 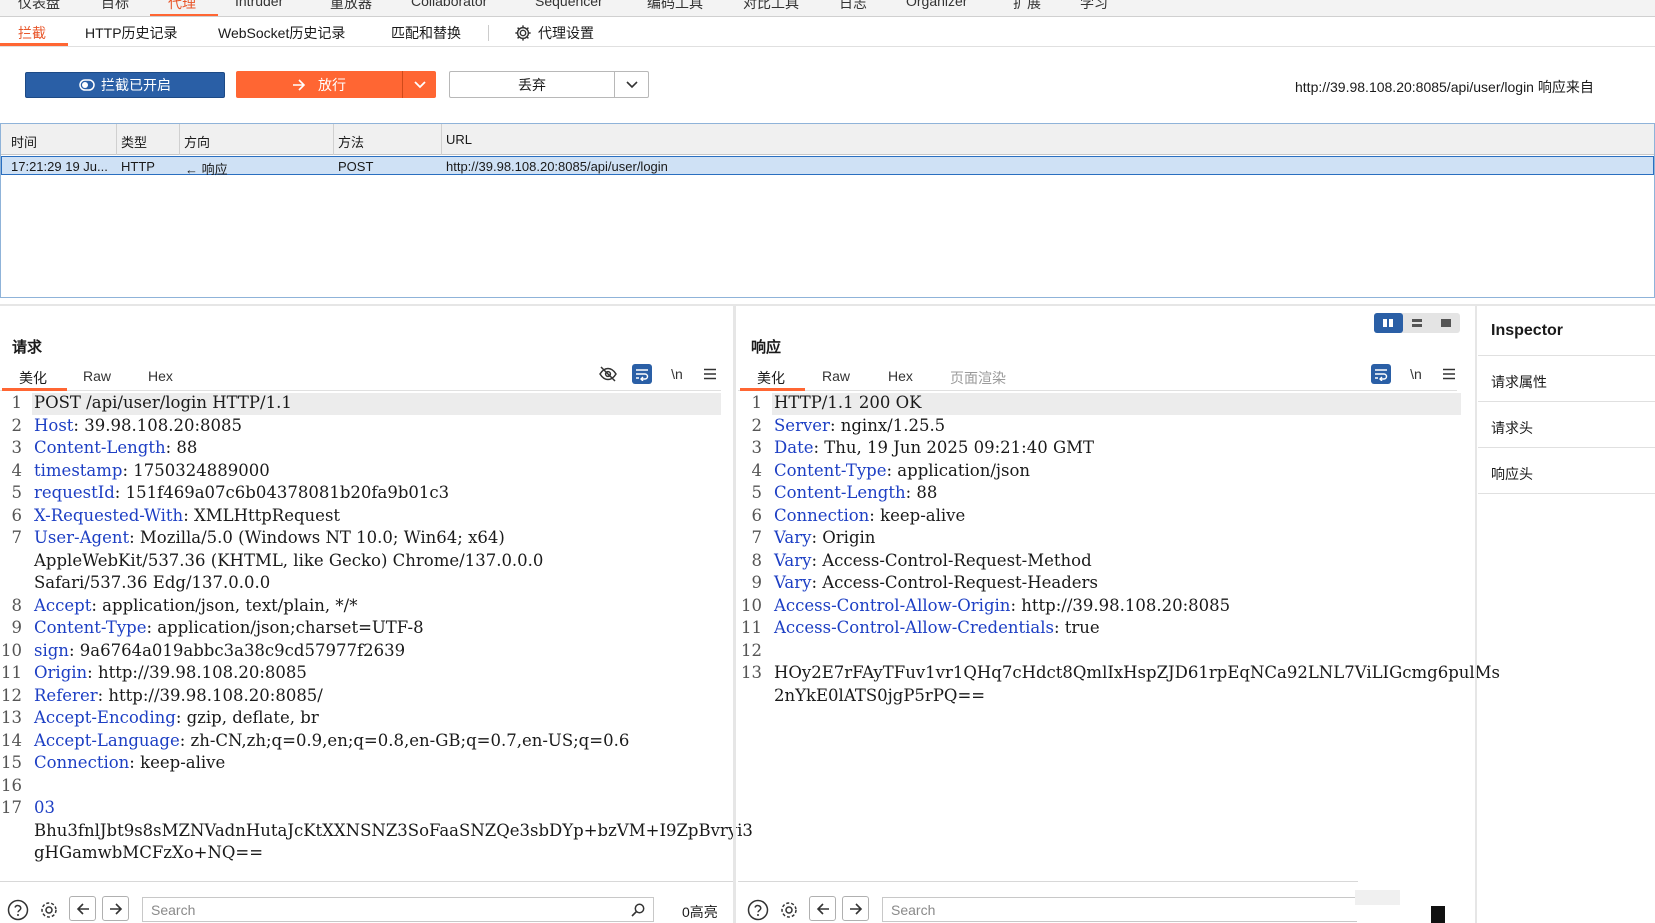 I want to click on response-tab-raw: Raw, so click(x=836, y=376).